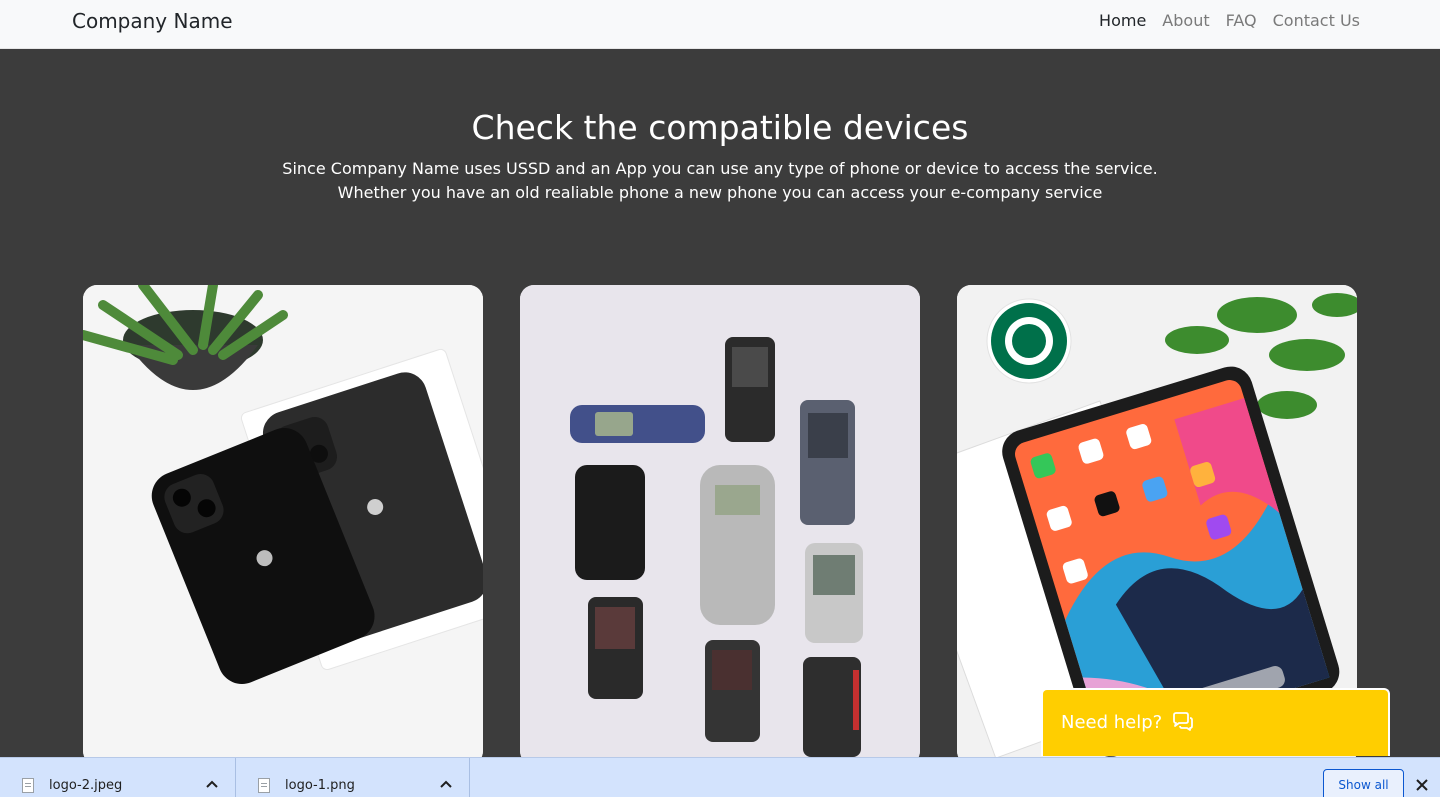 The width and height of the screenshot is (1440, 797). What do you see at coordinates (320, 785) in the screenshot?
I see `download-filename: logo-1.png` at bounding box center [320, 785].